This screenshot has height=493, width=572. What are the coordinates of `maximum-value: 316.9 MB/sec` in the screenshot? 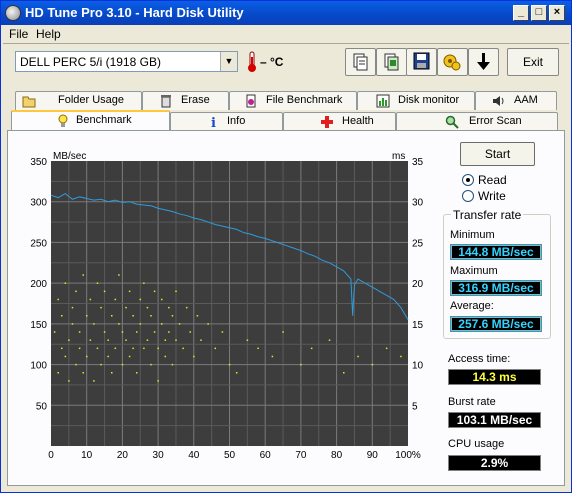 It's located at (496, 288).